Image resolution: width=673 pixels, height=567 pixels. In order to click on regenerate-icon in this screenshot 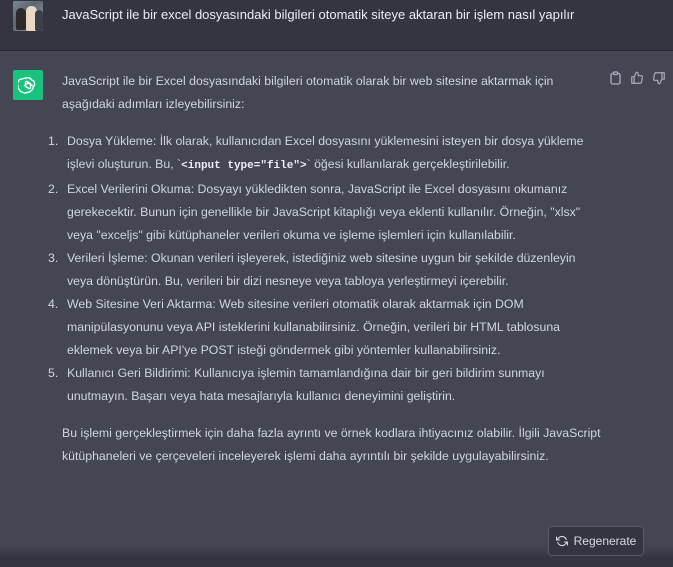, I will do `click(561, 541)`.